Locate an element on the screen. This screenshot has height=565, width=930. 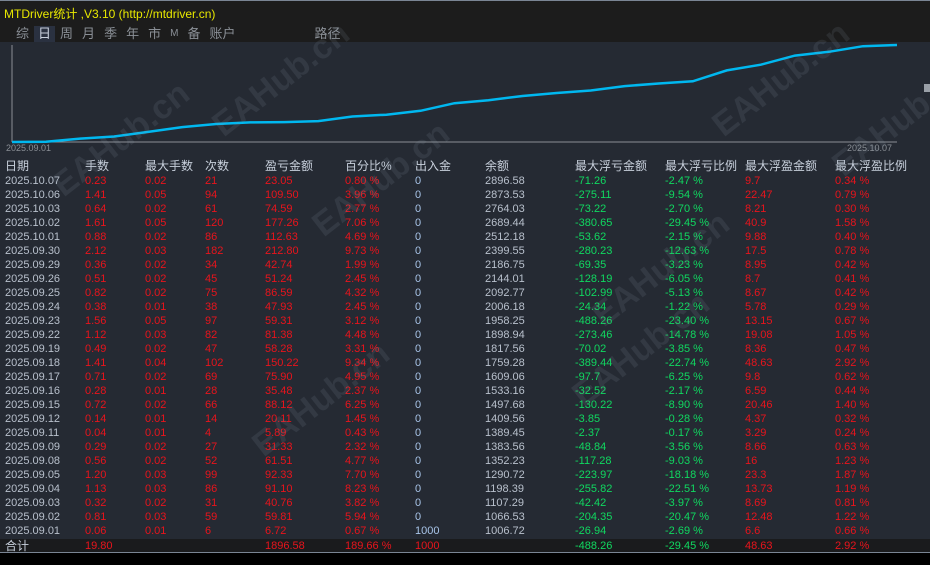
cell-max-float-loss-pct: -2.69 % is located at coordinates (684, 531).